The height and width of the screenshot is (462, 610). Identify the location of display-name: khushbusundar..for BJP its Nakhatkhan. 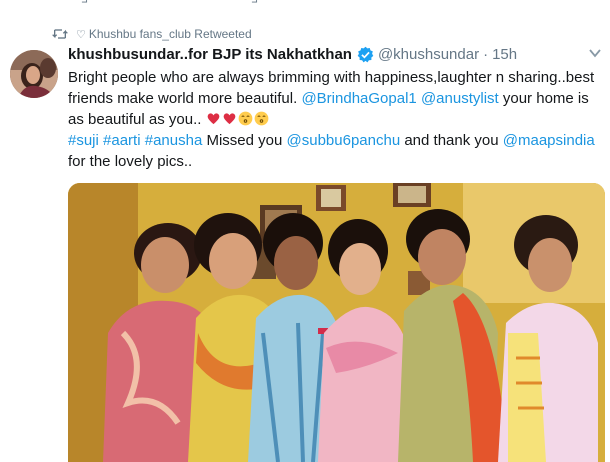
(210, 54).